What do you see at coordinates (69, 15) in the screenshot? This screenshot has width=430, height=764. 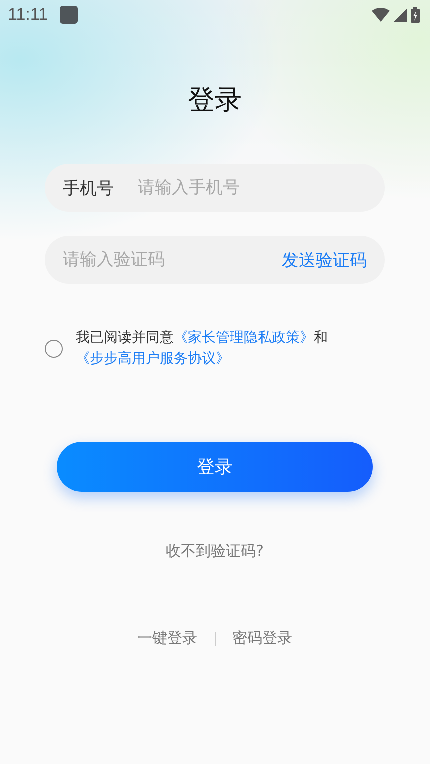 I see `app-notification-icon` at bounding box center [69, 15].